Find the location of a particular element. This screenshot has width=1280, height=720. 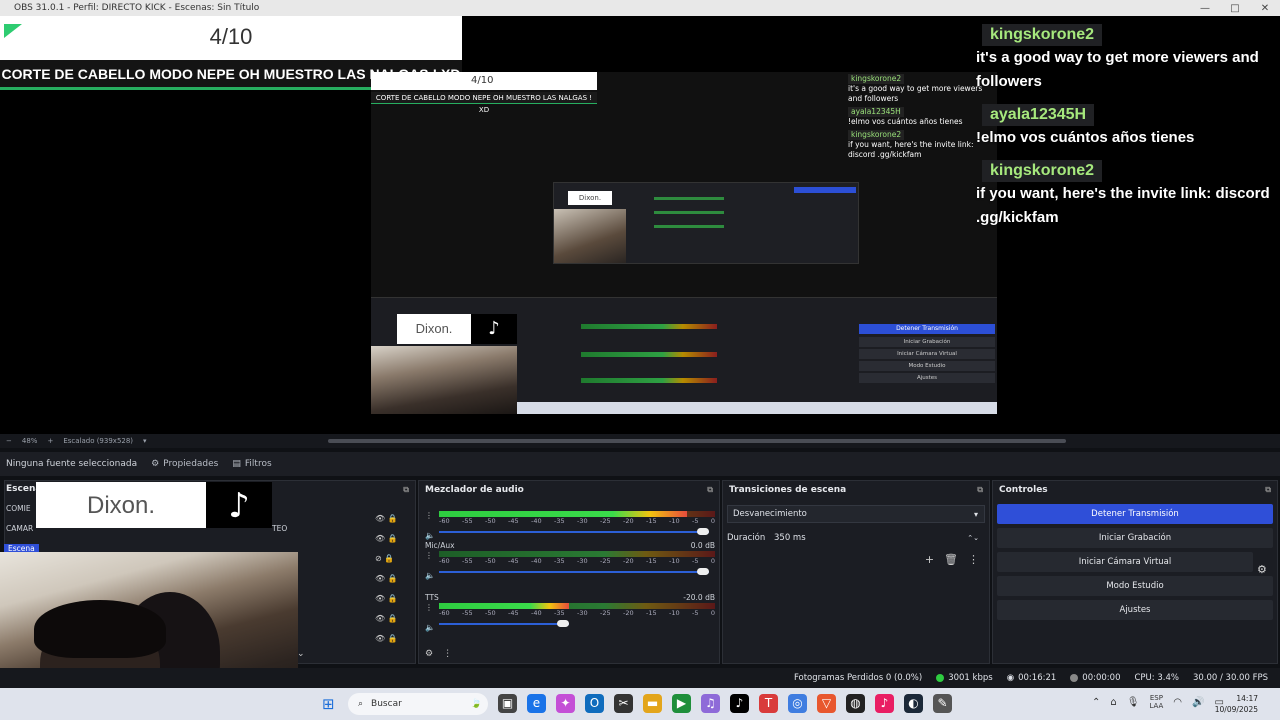

brave-icon: ▽ is located at coordinates (826, 703).